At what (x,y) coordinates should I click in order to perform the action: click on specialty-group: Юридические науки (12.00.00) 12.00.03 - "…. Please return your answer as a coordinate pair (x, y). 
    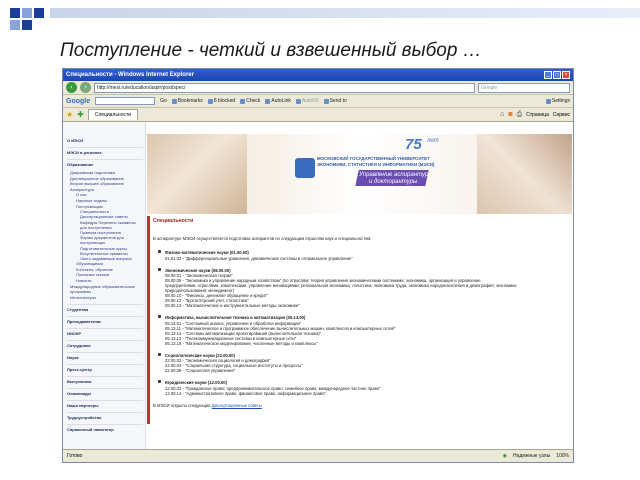
    Looking at the image, I should click on (361, 388).